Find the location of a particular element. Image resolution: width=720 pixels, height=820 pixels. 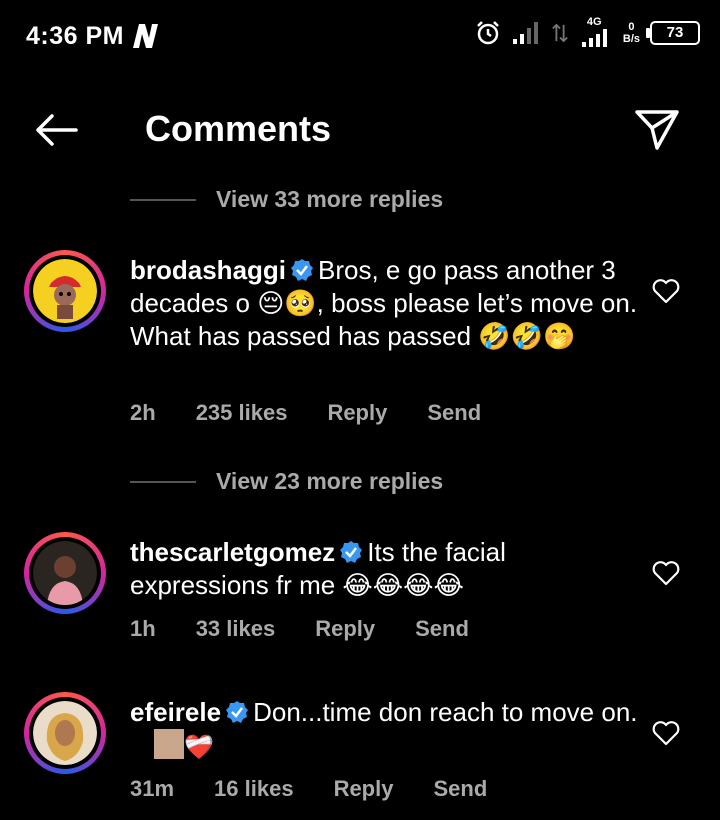

comment-time: 1h is located at coordinates (143, 628).